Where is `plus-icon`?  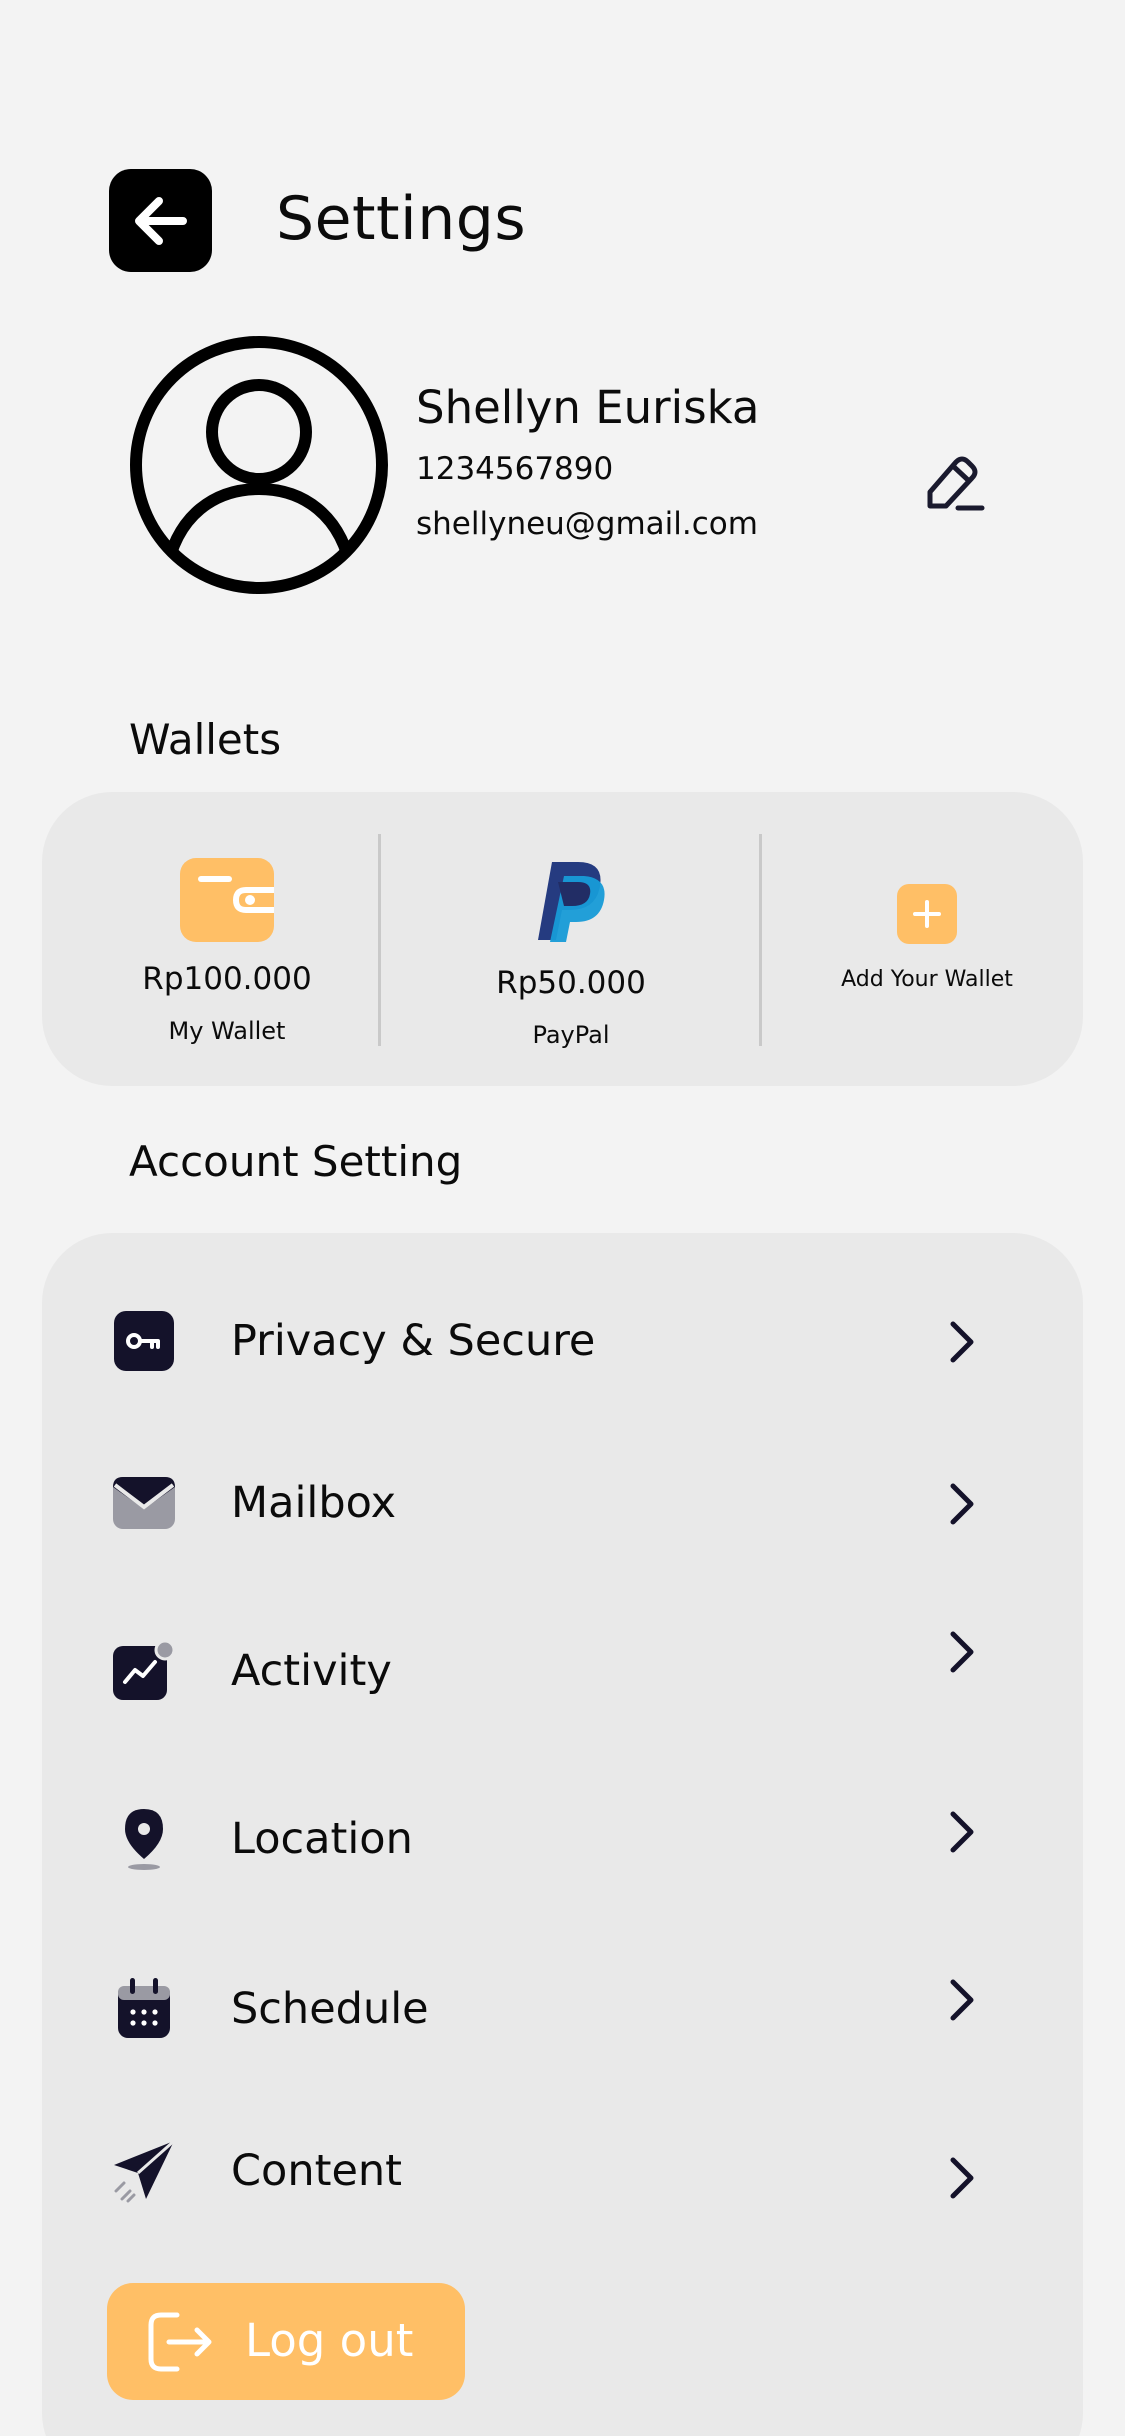
plus-icon is located at coordinates (927, 914).